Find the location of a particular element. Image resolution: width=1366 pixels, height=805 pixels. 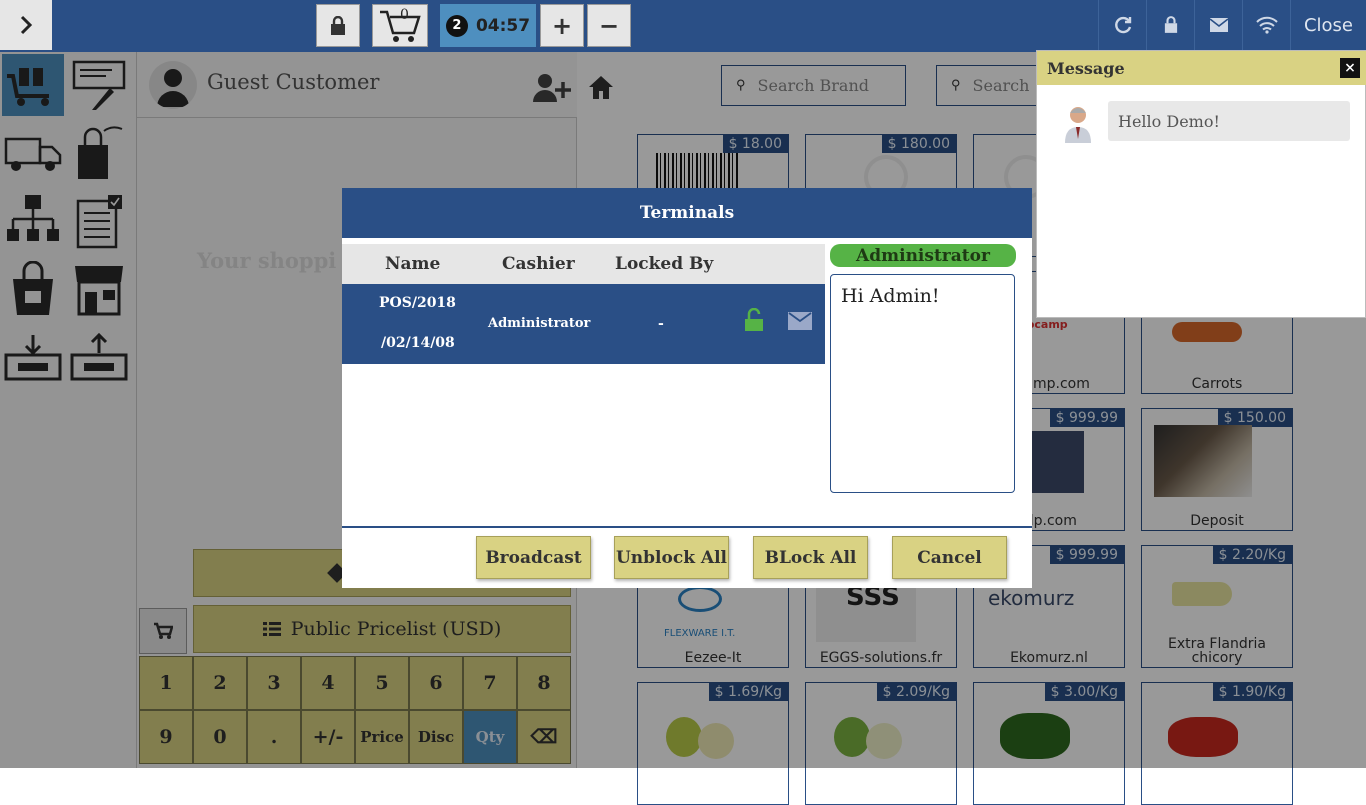

unblock-all-button: Unblock All is located at coordinates (671, 557).